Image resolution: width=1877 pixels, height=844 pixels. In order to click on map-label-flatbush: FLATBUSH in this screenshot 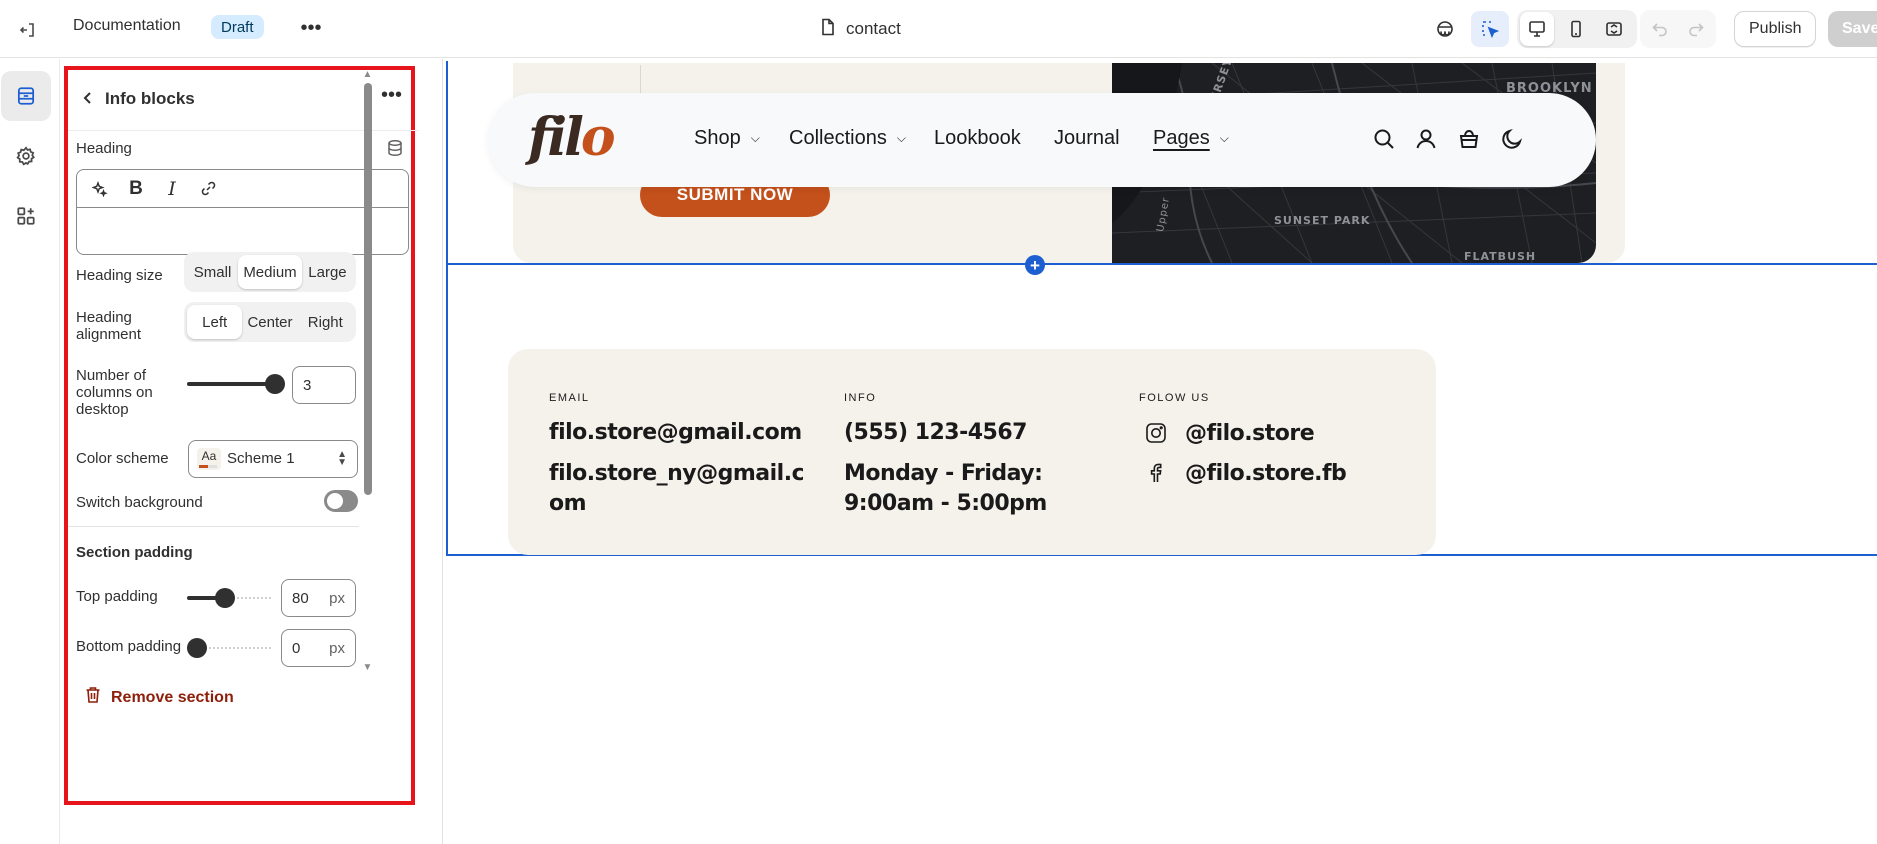, I will do `click(1500, 256)`.